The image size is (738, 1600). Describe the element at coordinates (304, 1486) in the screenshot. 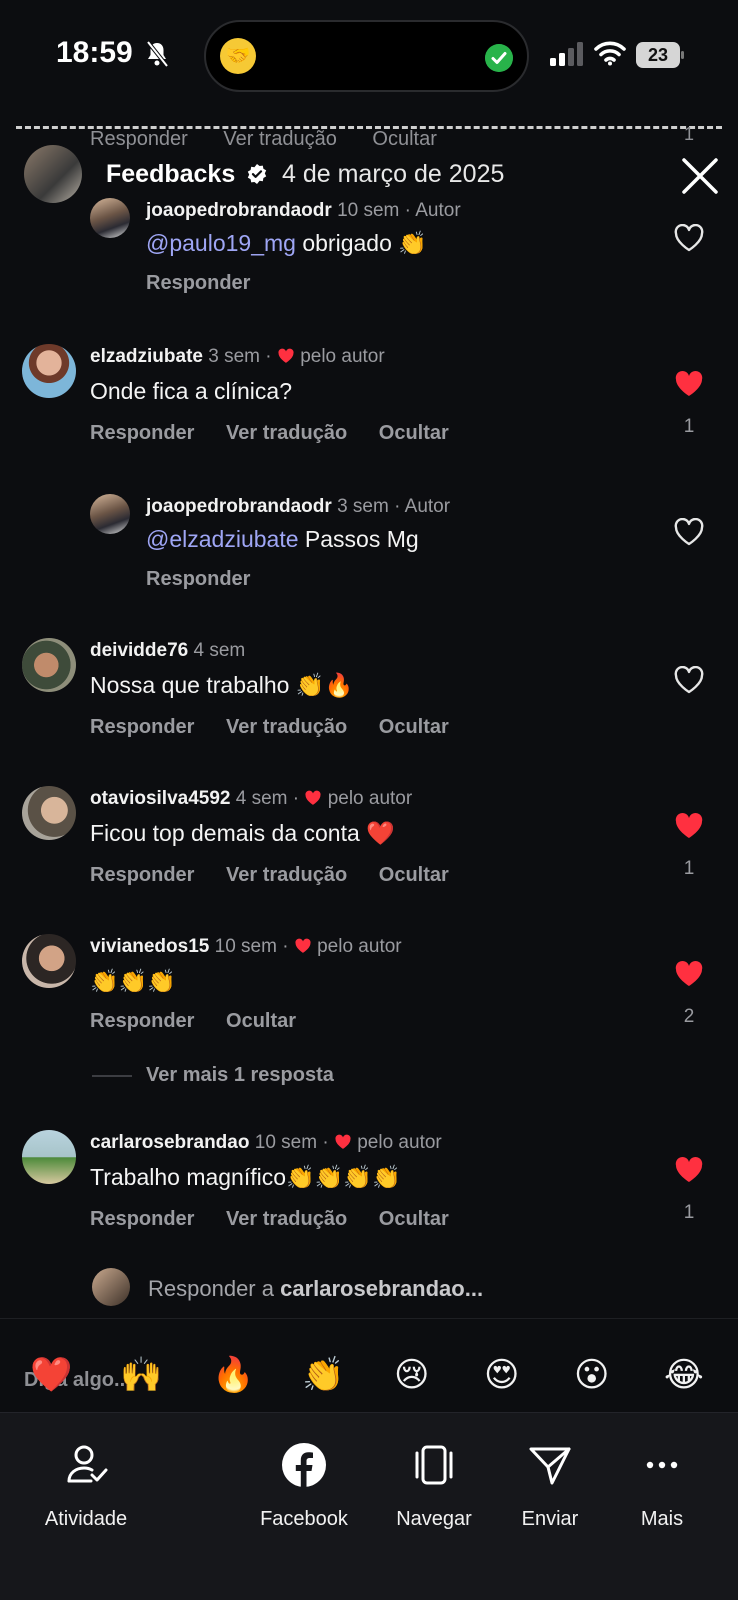

I see `facebook-button: Facebook` at that location.